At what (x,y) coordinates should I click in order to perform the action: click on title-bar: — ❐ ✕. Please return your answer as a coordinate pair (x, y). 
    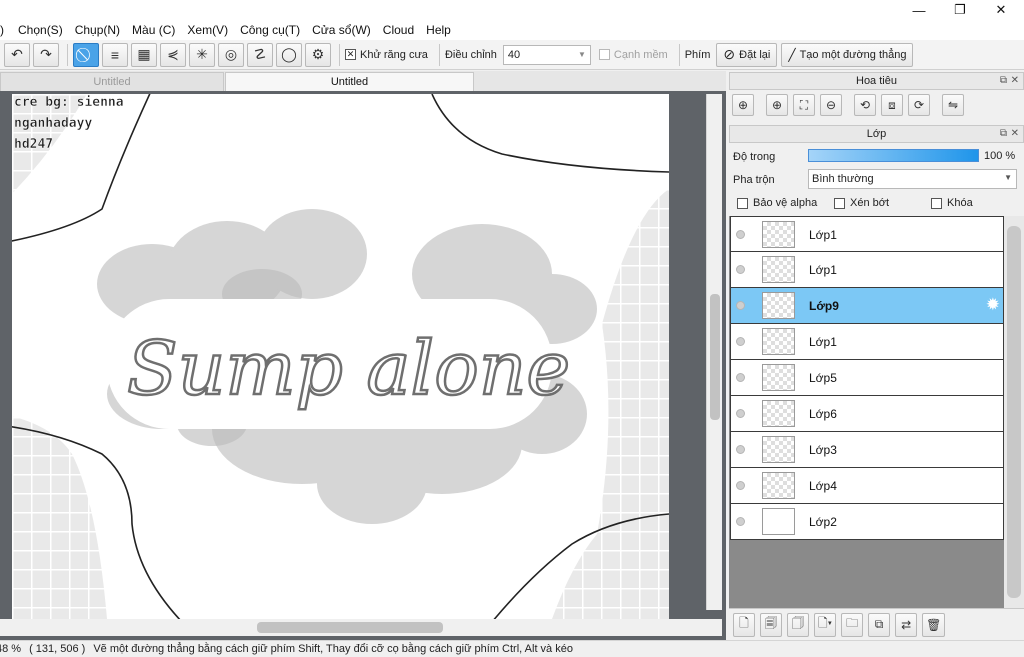
    Looking at the image, I should click on (512, 10).